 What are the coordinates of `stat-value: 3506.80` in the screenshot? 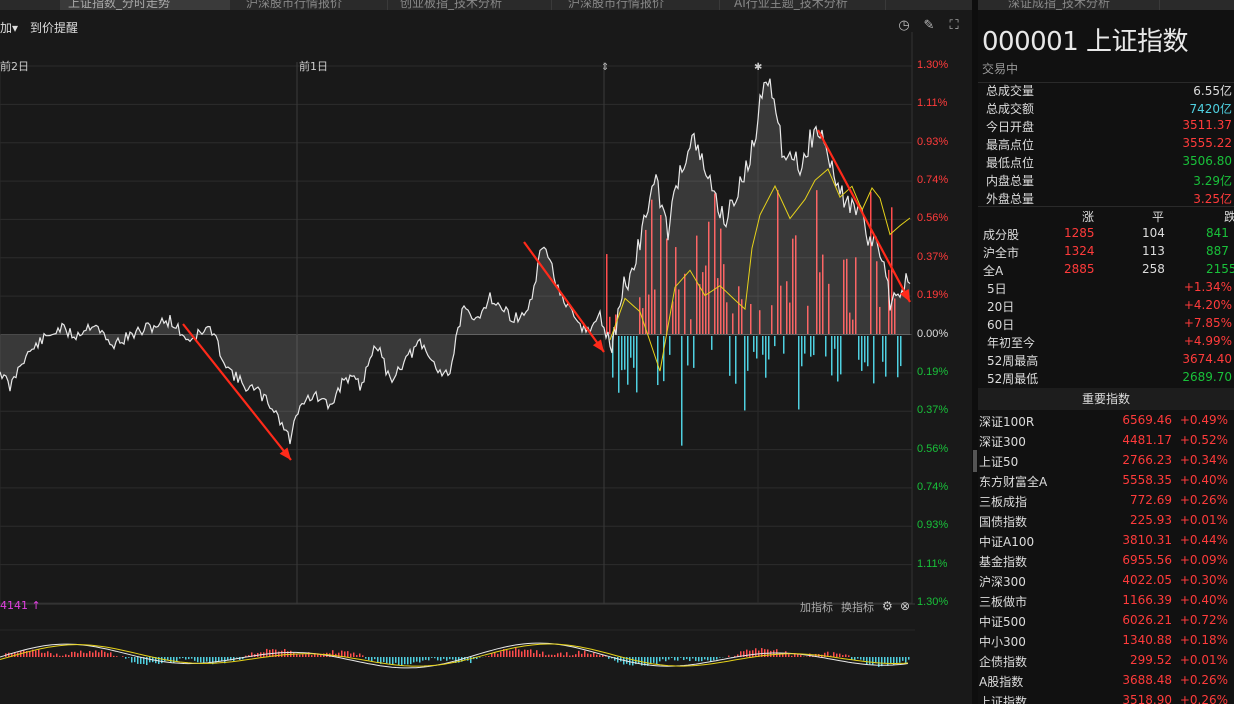 It's located at (1207, 161).